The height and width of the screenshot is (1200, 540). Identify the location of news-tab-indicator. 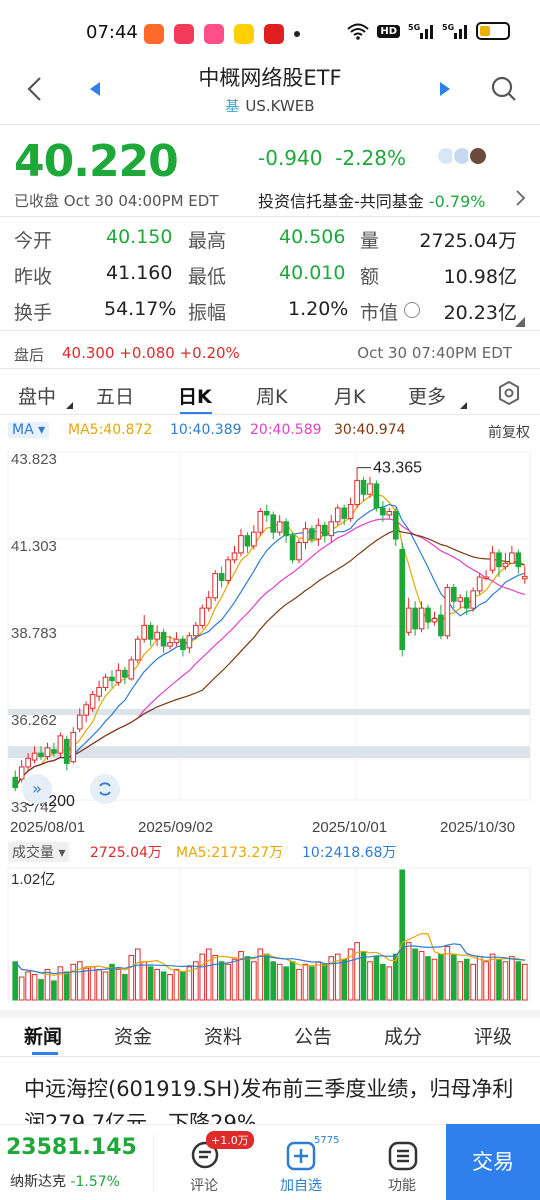
(45, 1053).